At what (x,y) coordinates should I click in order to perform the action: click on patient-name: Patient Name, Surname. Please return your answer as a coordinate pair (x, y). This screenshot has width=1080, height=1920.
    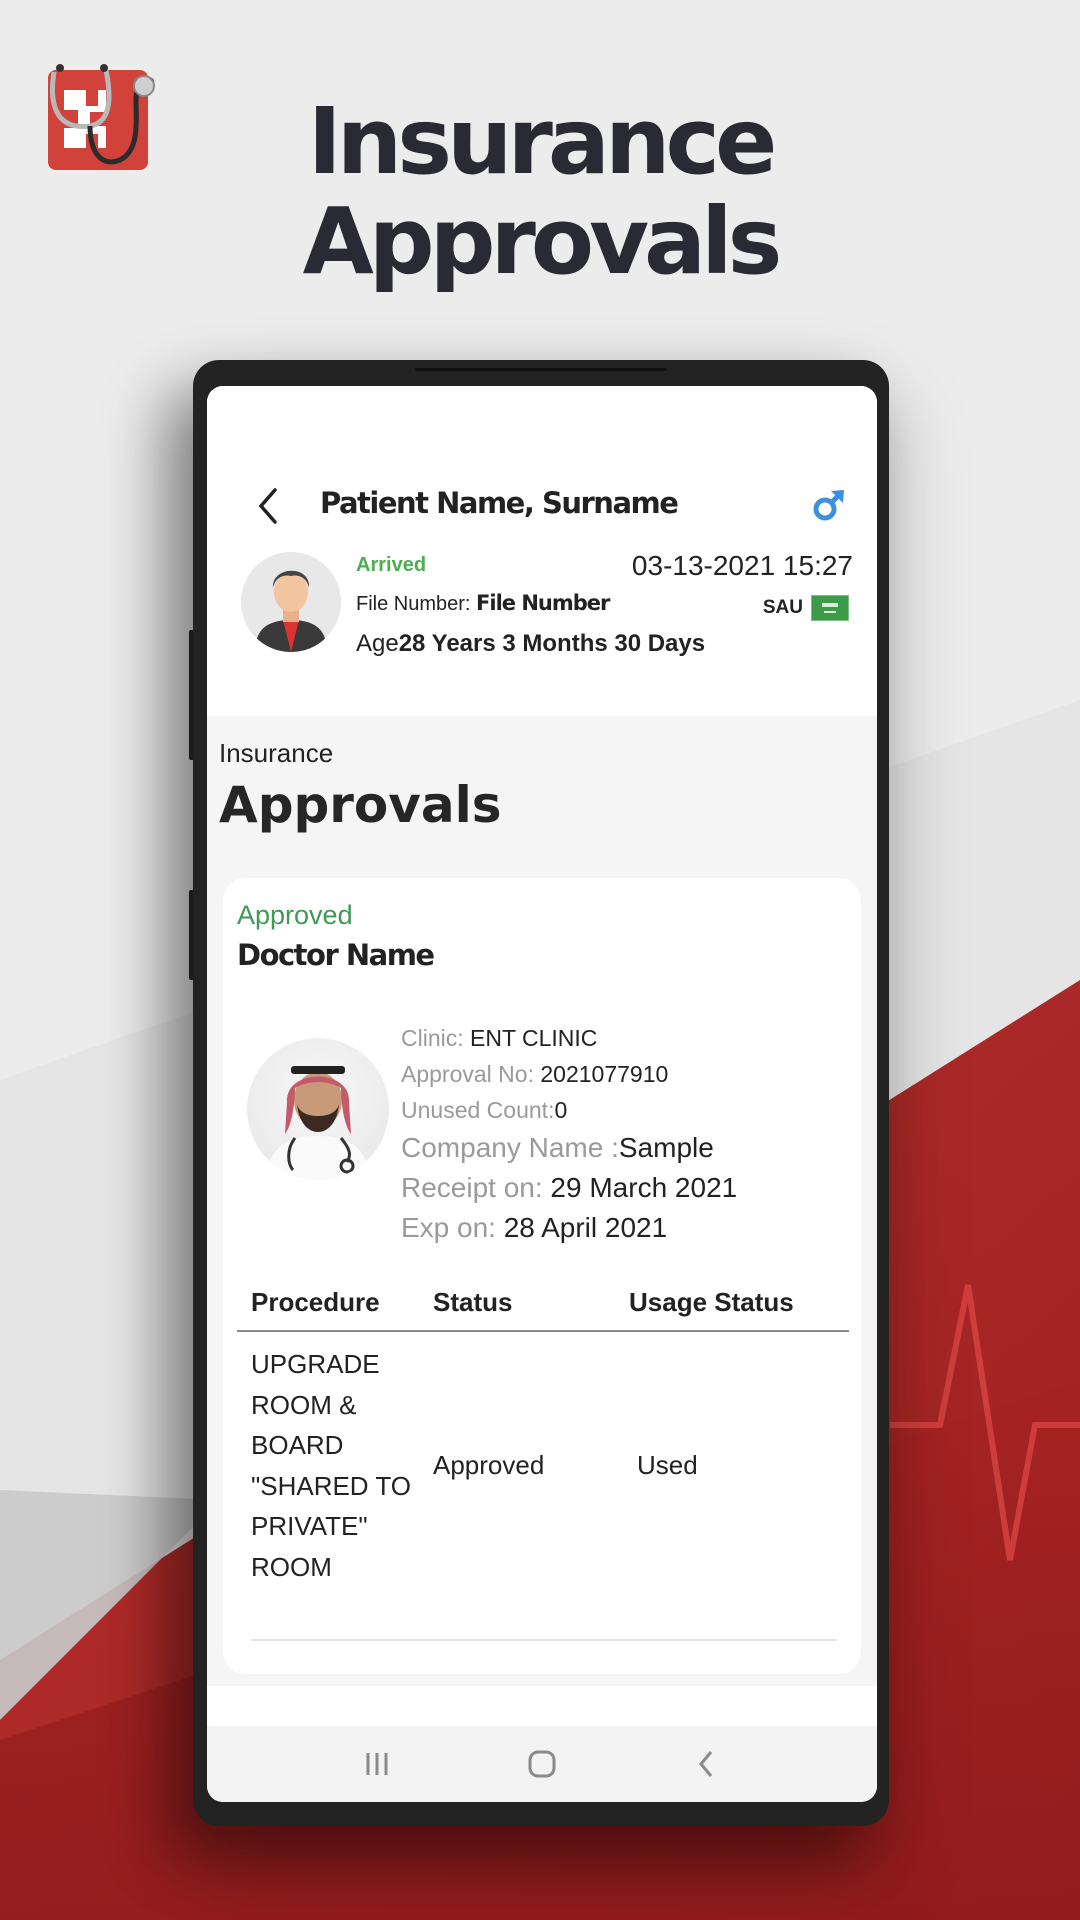
    Looking at the image, I should click on (499, 503).